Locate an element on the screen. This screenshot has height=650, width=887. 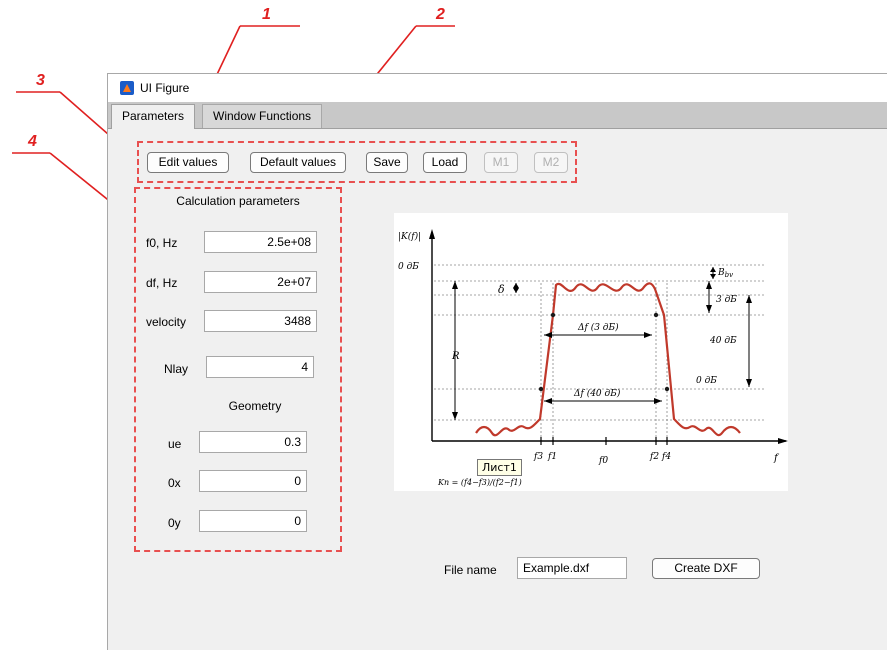
title-bar: UI Figure is located at coordinates (497, 88).